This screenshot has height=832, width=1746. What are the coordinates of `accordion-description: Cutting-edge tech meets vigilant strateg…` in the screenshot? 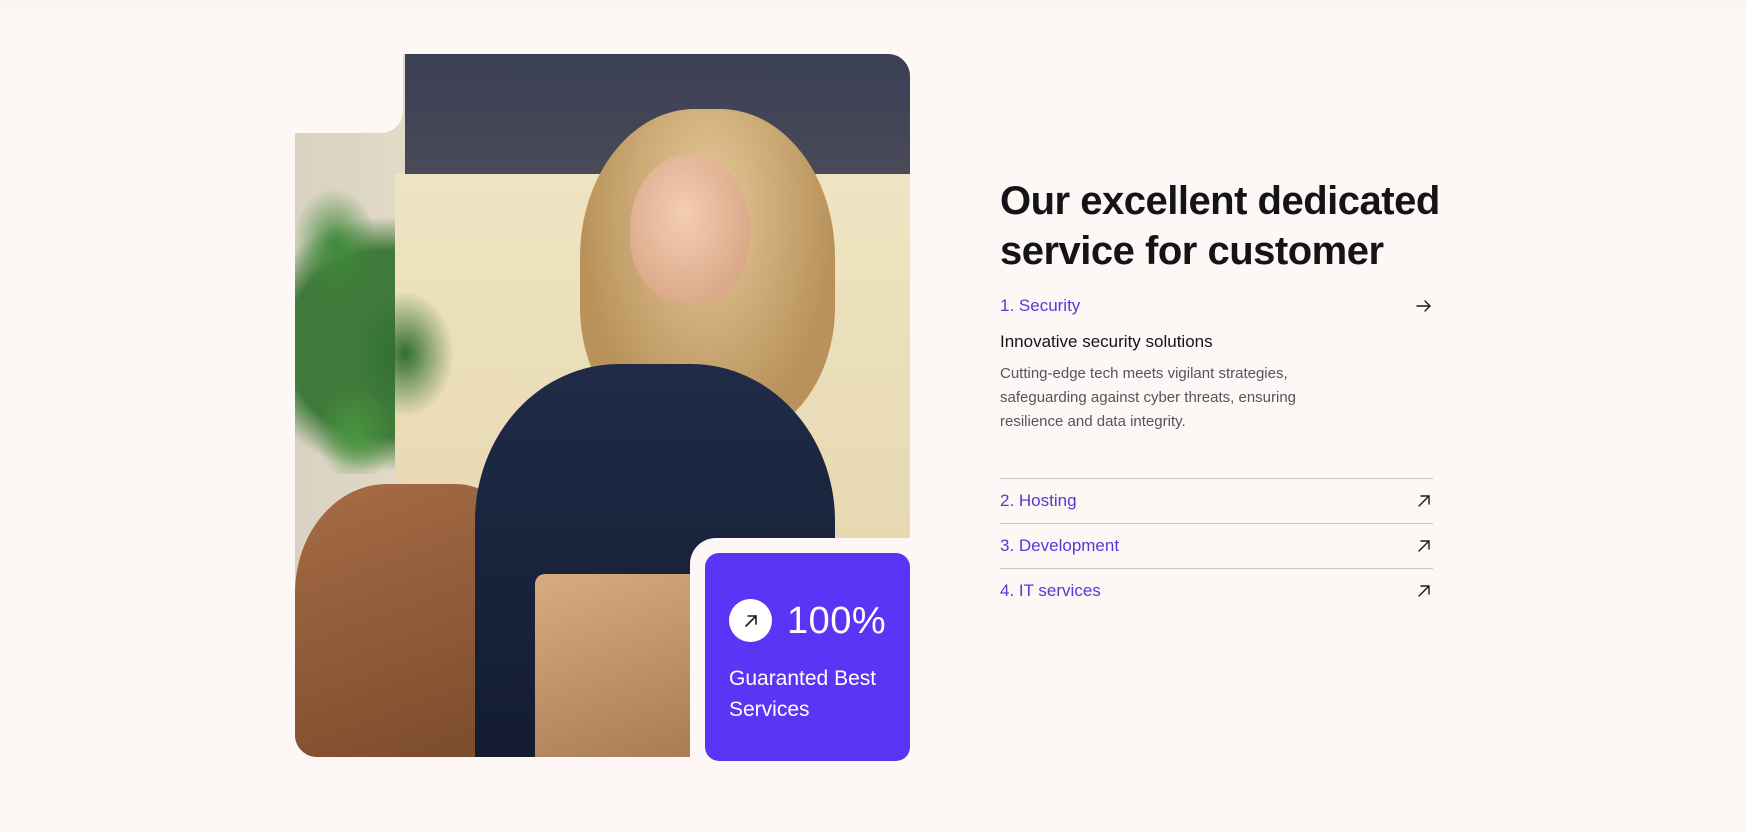 It's located at (1148, 397).